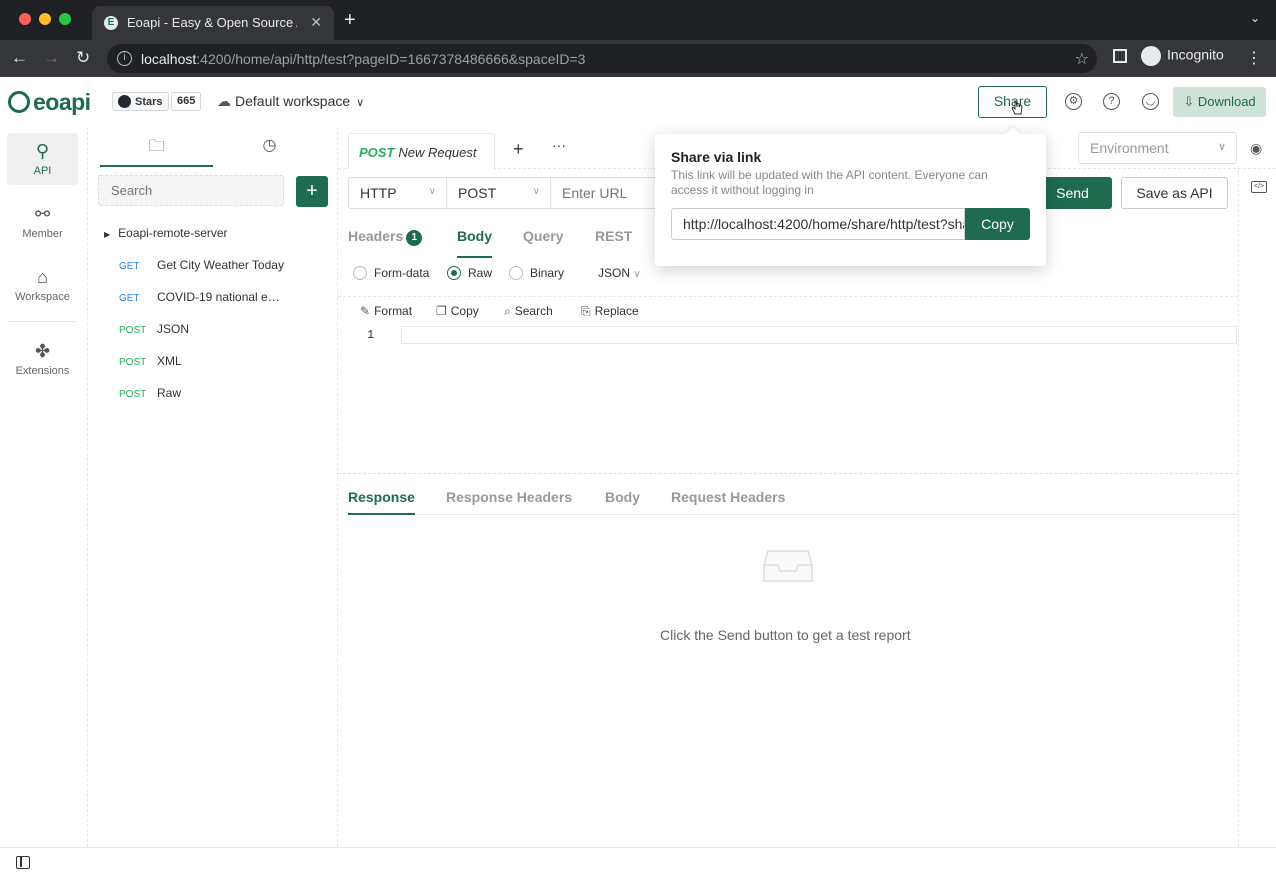  What do you see at coordinates (350, 20) in the screenshot?
I see `new-tab-icon: +` at bounding box center [350, 20].